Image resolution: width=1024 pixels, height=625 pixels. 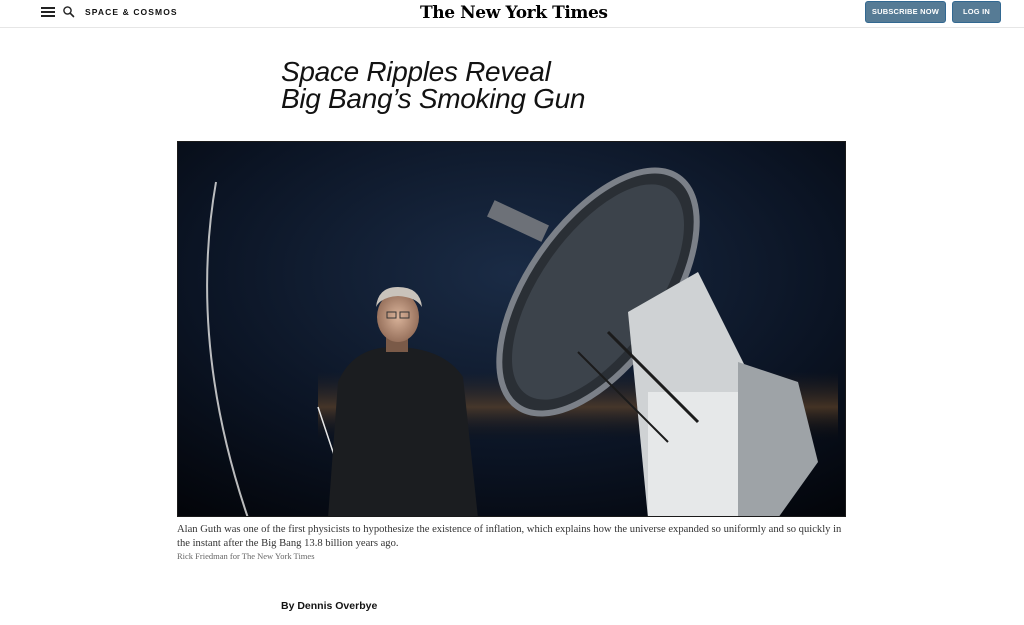 I want to click on hamburger-menu-icon, so click(x=48, y=13).